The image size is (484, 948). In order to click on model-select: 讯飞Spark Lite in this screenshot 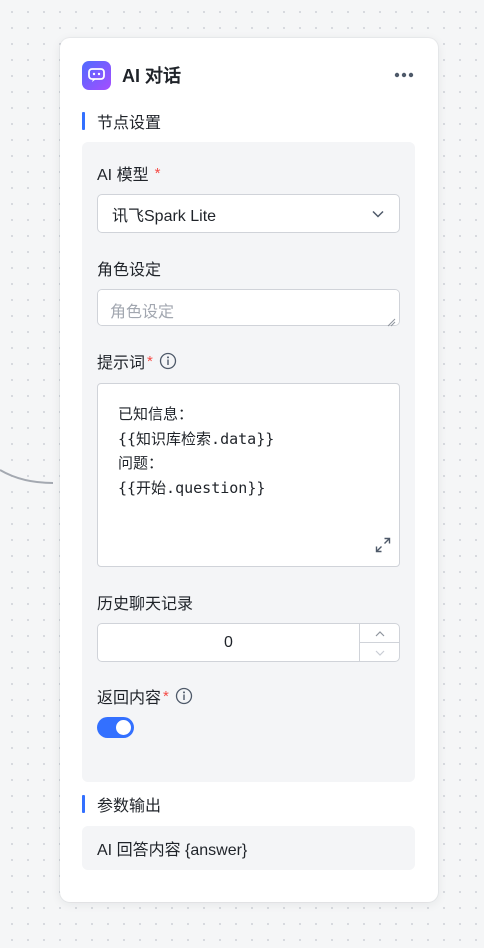, I will do `click(248, 213)`.